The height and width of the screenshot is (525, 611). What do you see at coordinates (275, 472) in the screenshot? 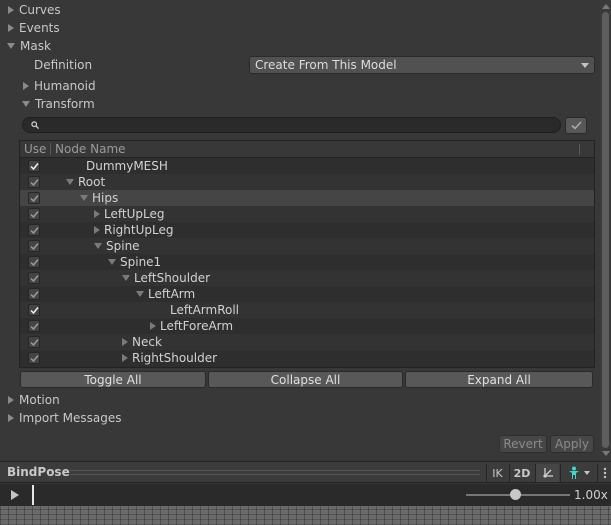
I see `drag-handle` at bounding box center [275, 472].